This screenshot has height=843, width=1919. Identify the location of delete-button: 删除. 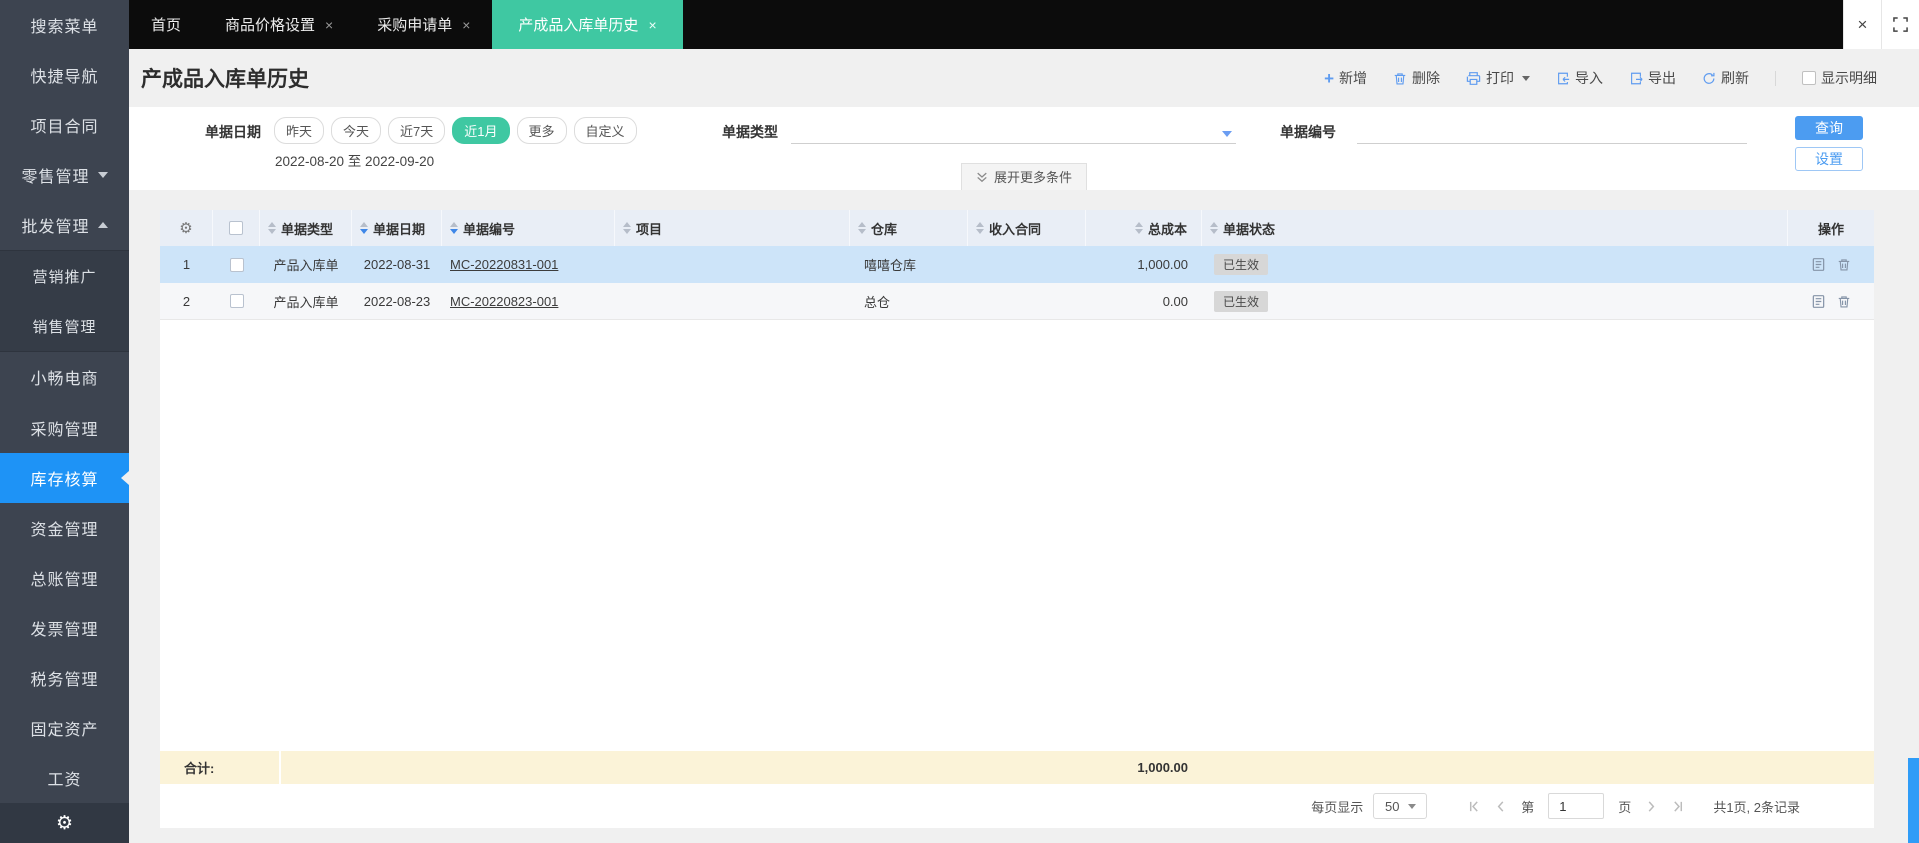
(1416, 78).